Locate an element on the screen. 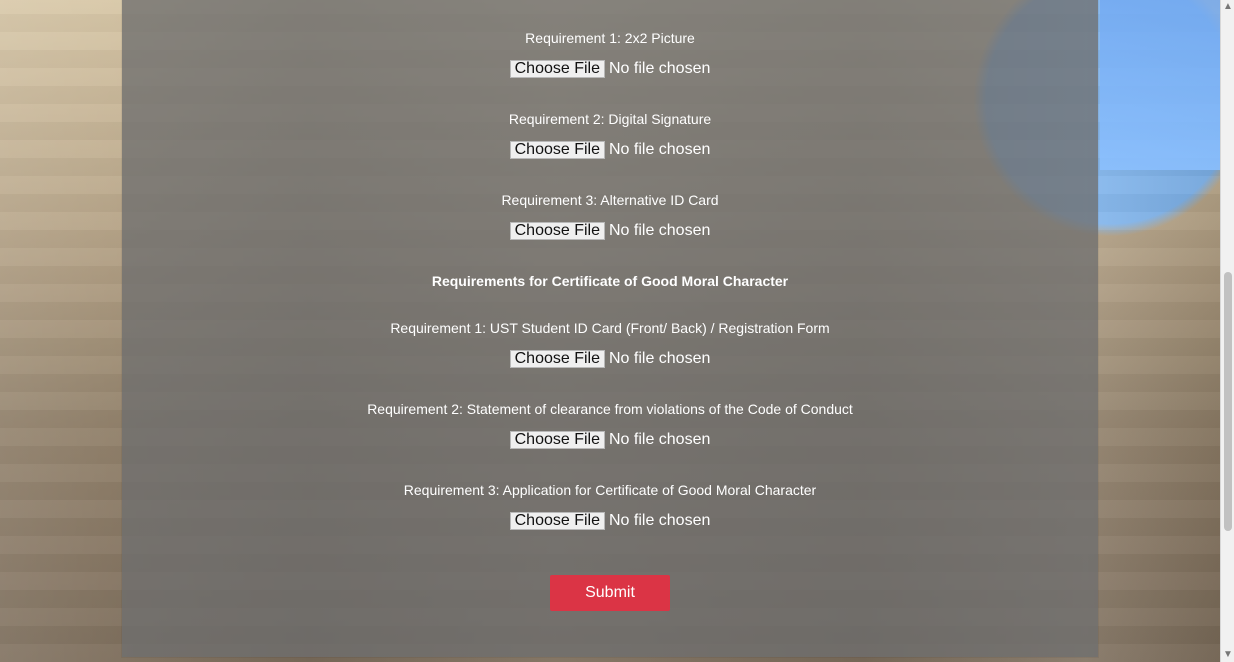 The width and height of the screenshot is (1234, 662). requirement-label: Requirement 3: Alternative ID Card is located at coordinates (610, 200).